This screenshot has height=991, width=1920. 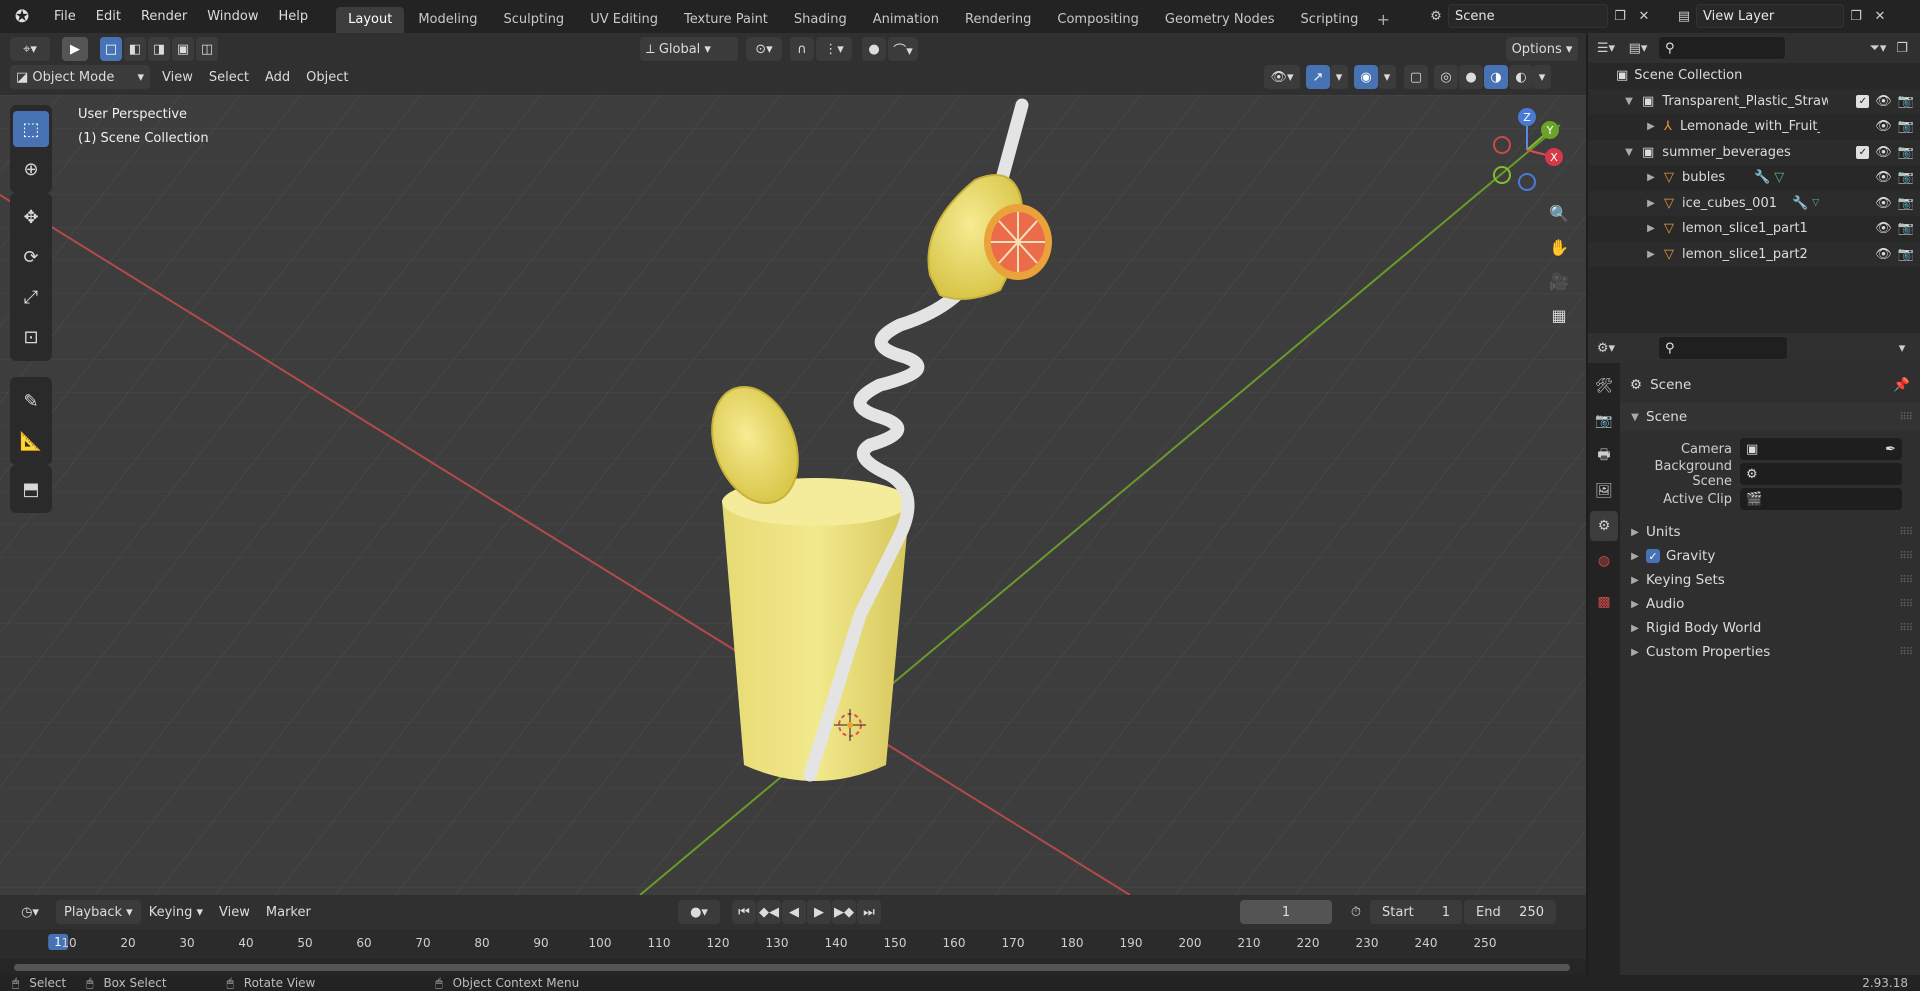 What do you see at coordinates (903, 49) in the screenshot?
I see `falloff-icon: ⌒▾` at bounding box center [903, 49].